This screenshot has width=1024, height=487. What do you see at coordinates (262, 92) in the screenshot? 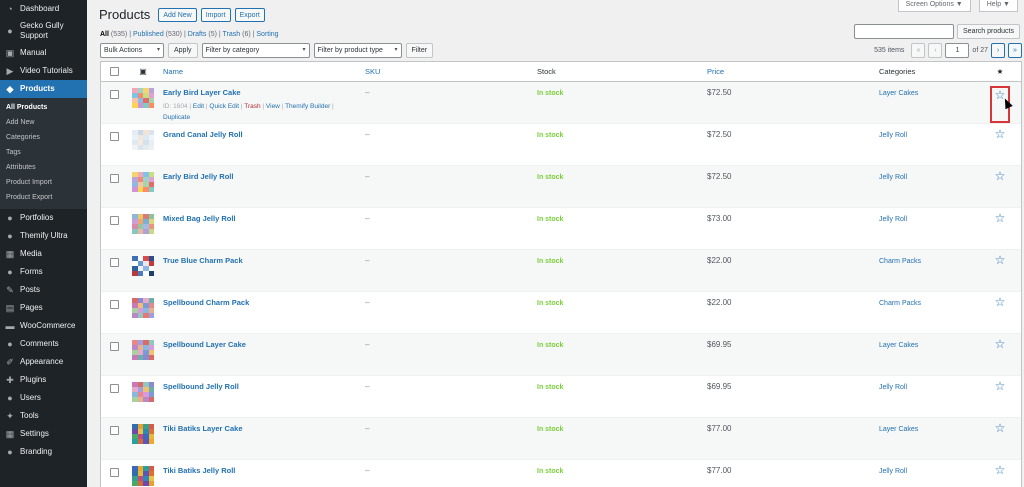
I see `product-name-link: Early Bird Layer Cake` at bounding box center [262, 92].